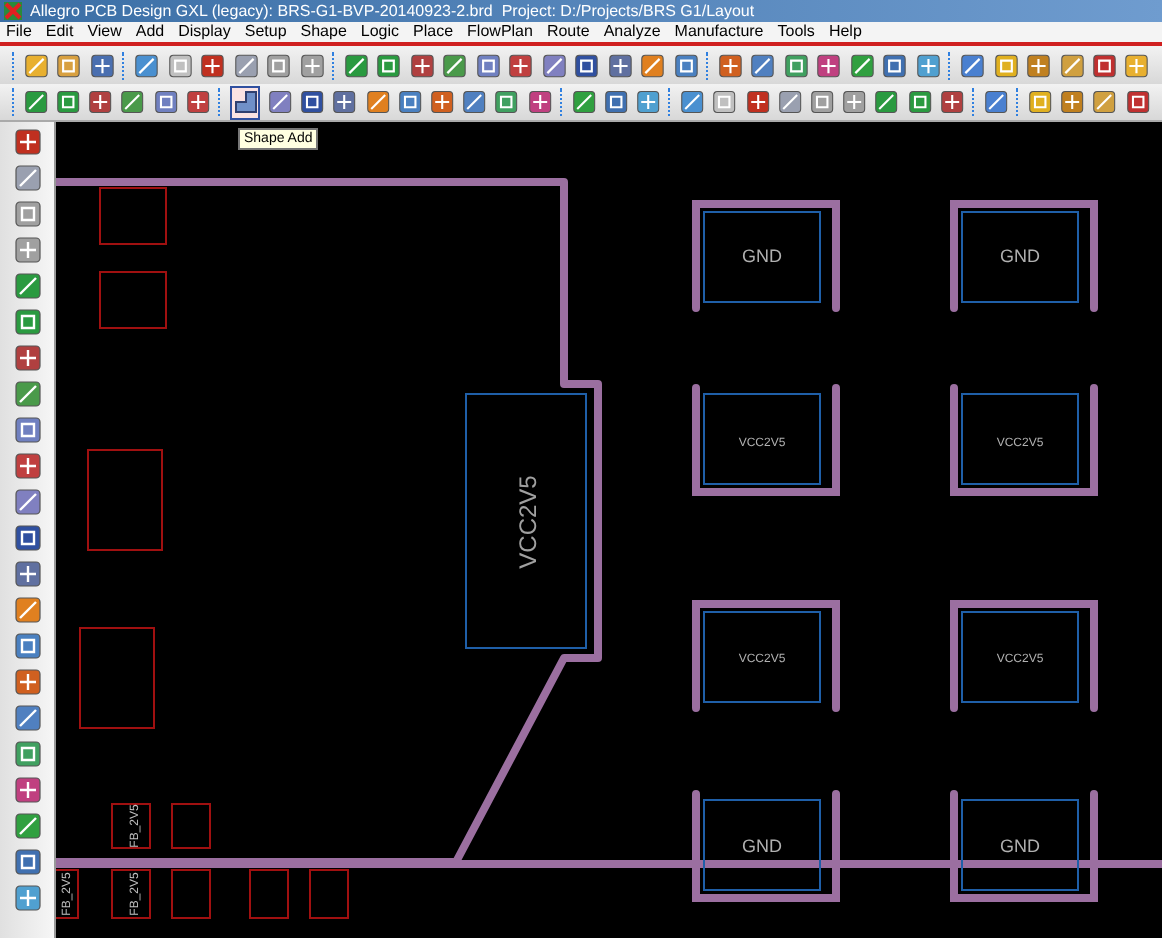 The width and height of the screenshot is (1162, 938). Describe the element at coordinates (323, 32) in the screenshot. I see `menu-item: Shape` at that location.